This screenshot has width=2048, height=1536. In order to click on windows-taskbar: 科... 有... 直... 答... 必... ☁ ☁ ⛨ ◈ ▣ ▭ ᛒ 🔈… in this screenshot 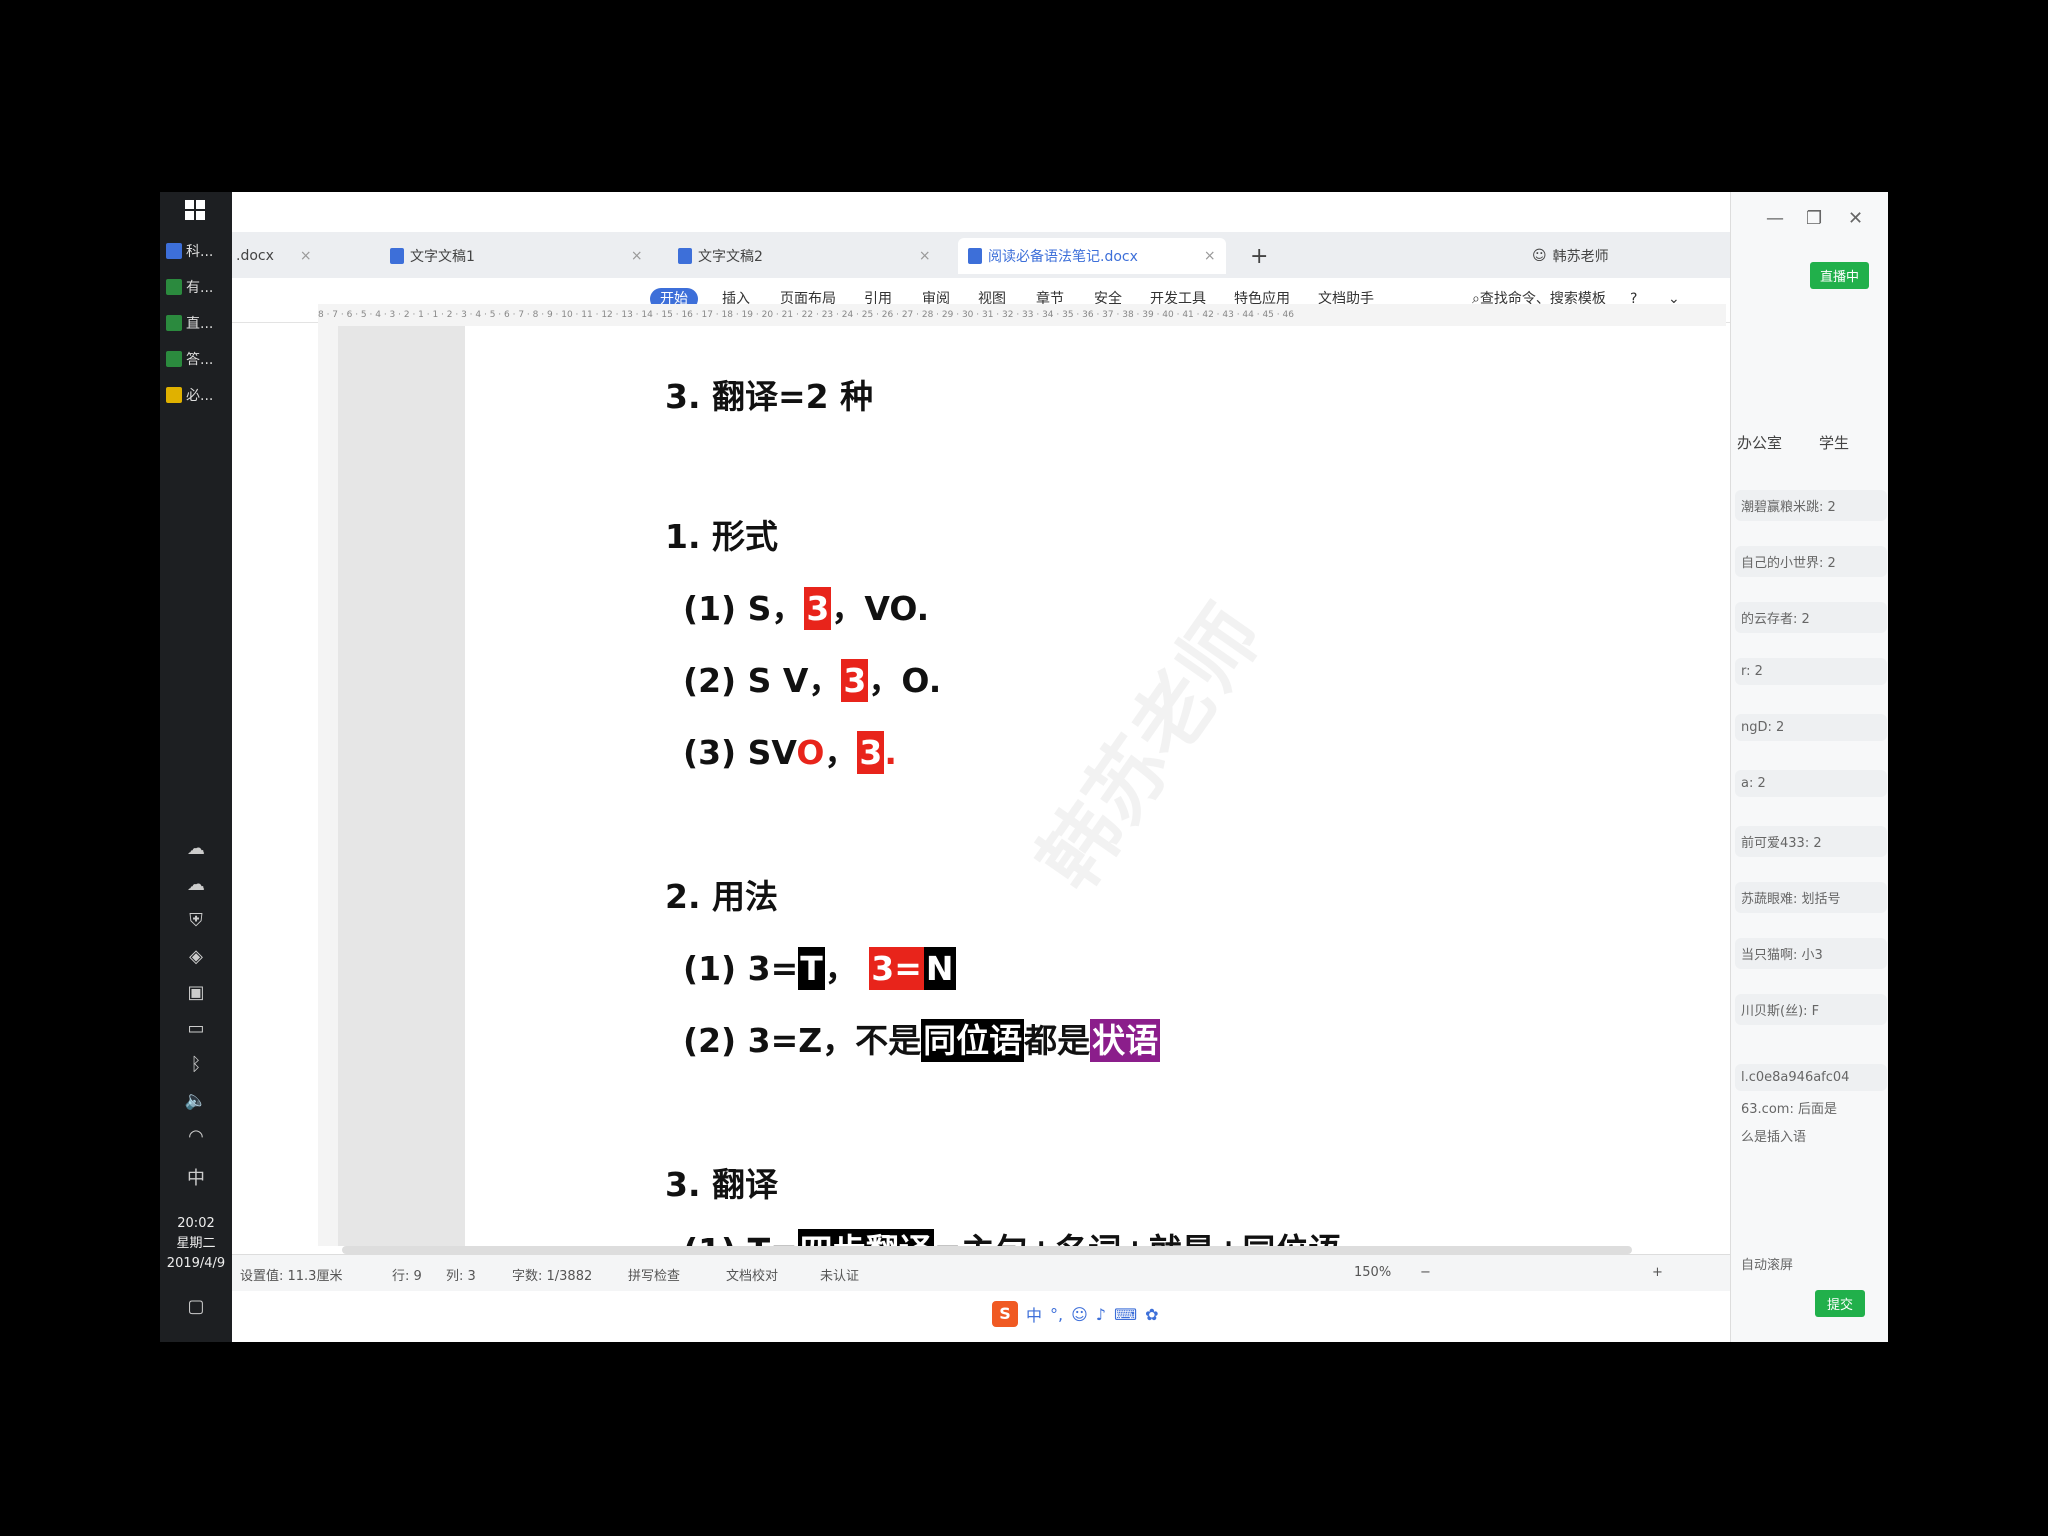, I will do `click(196, 767)`.